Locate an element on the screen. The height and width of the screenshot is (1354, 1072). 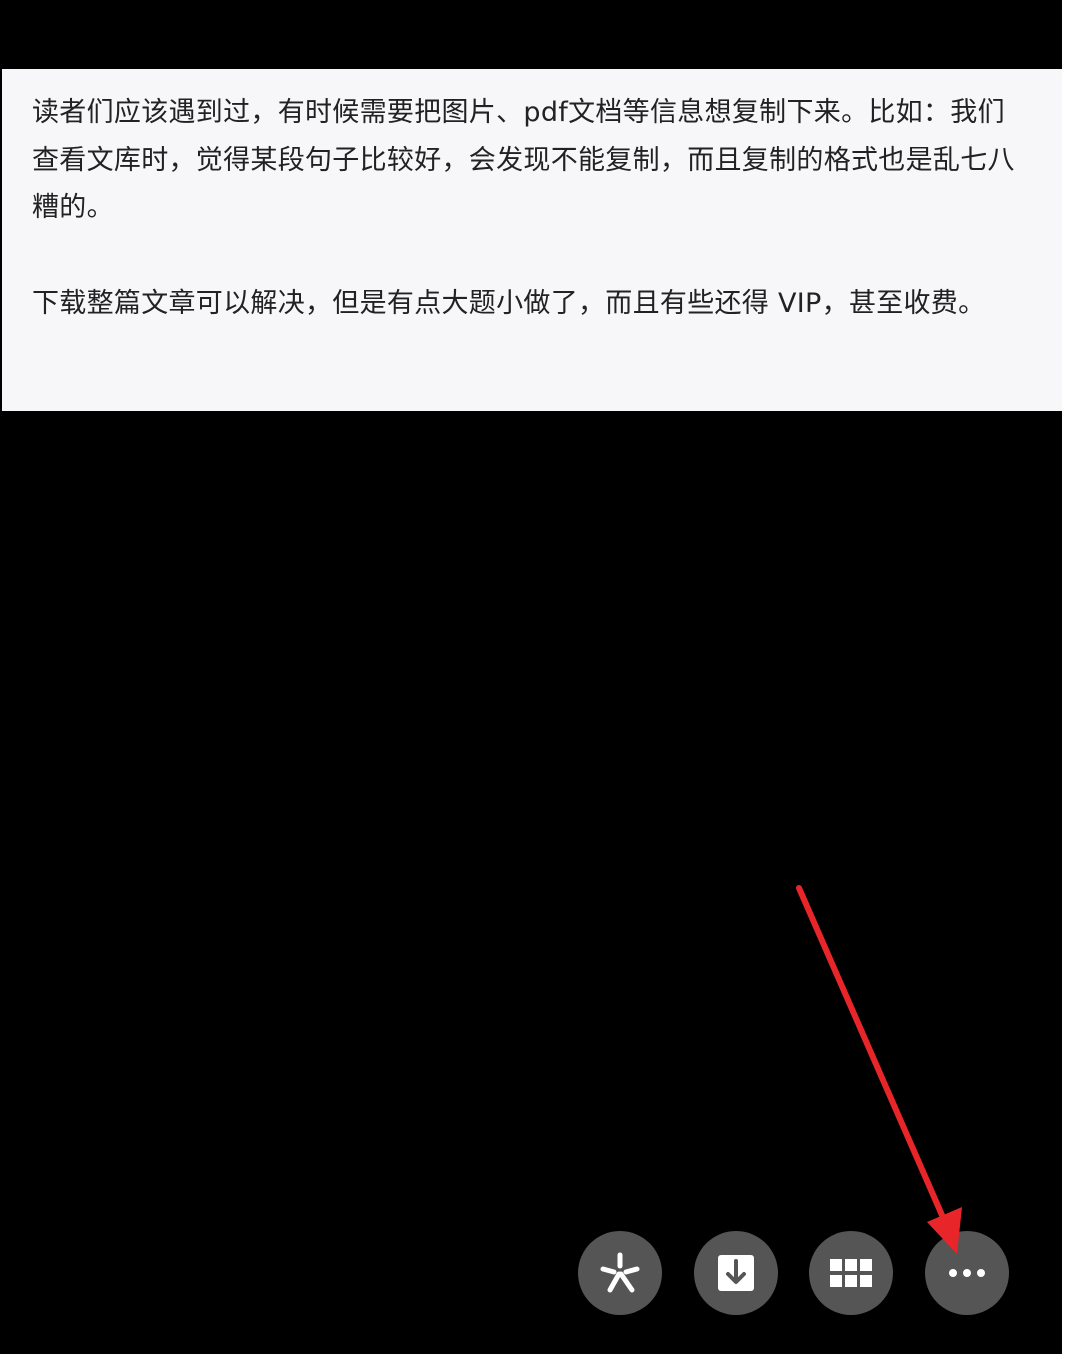
article-paragraph-2: 下载整篇文章可以解决，但是有点大题小做了，而且有些还得 VIP，甚至收费。 is located at coordinates (509, 303).